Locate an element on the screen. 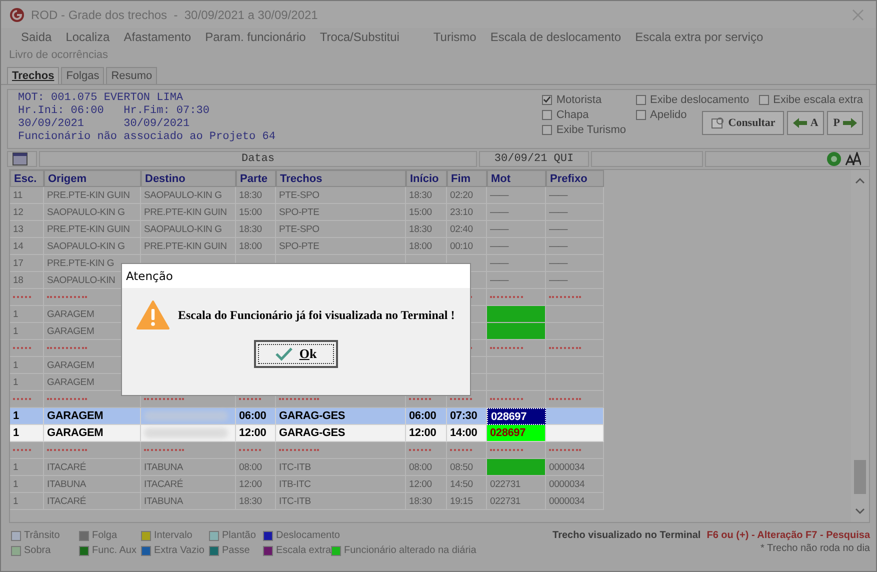  tab: Resumo is located at coordinates (132, 75).